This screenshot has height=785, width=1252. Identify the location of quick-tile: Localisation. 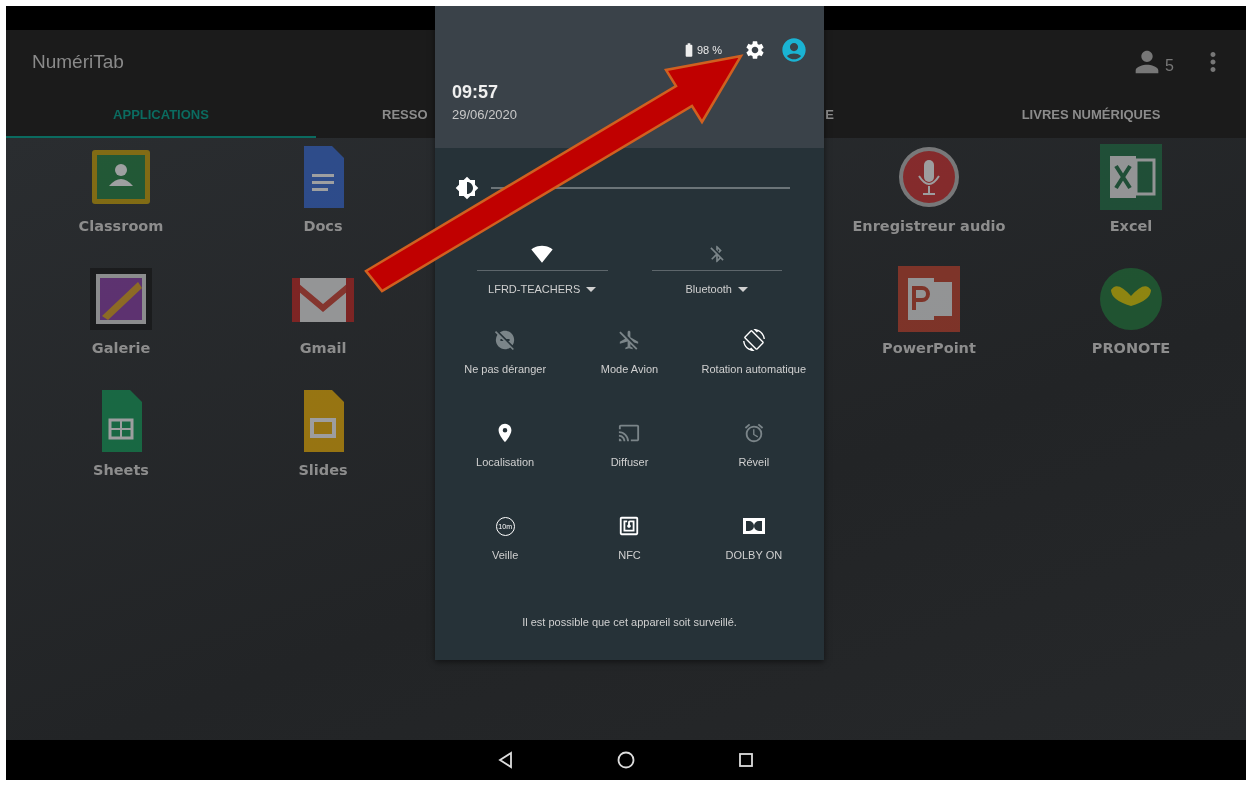
(505, 468).